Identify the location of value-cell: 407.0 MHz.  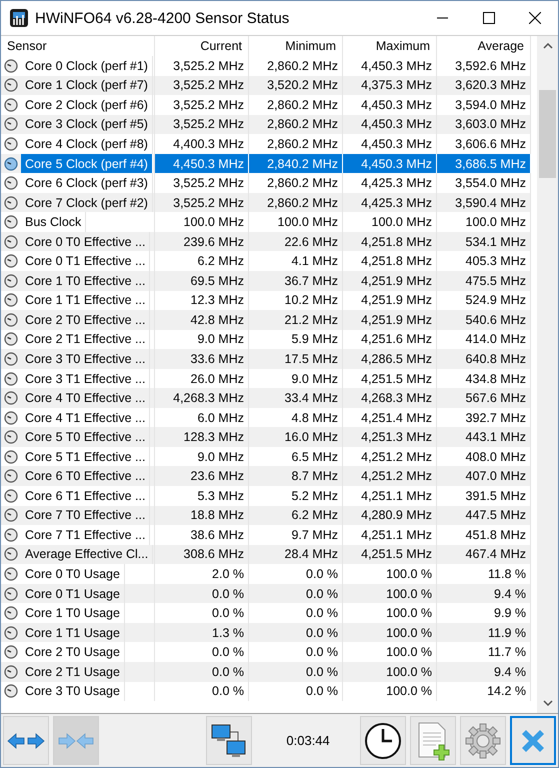
(484, 476).